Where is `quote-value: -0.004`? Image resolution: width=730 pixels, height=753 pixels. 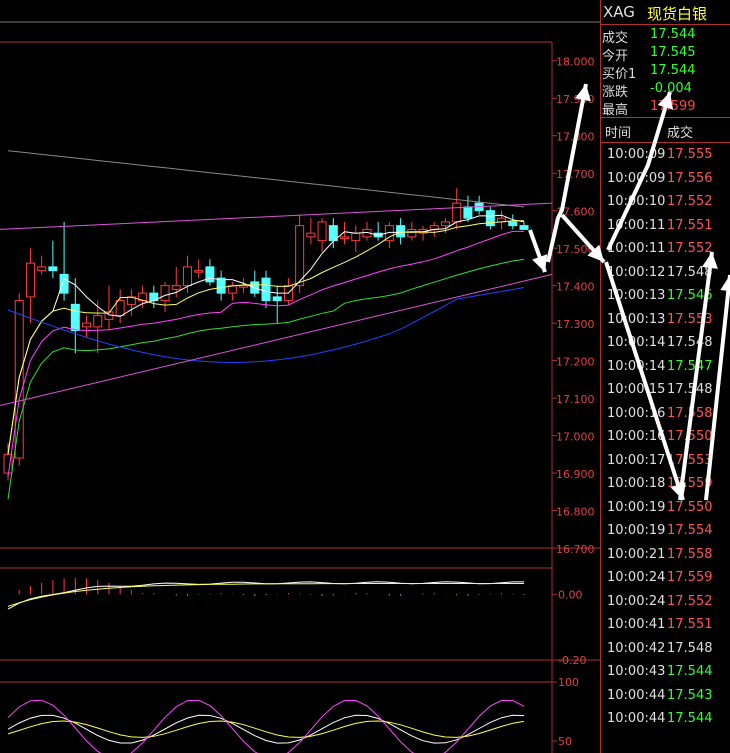 quote-value: -0.004 is located at coordinates (671, 88).